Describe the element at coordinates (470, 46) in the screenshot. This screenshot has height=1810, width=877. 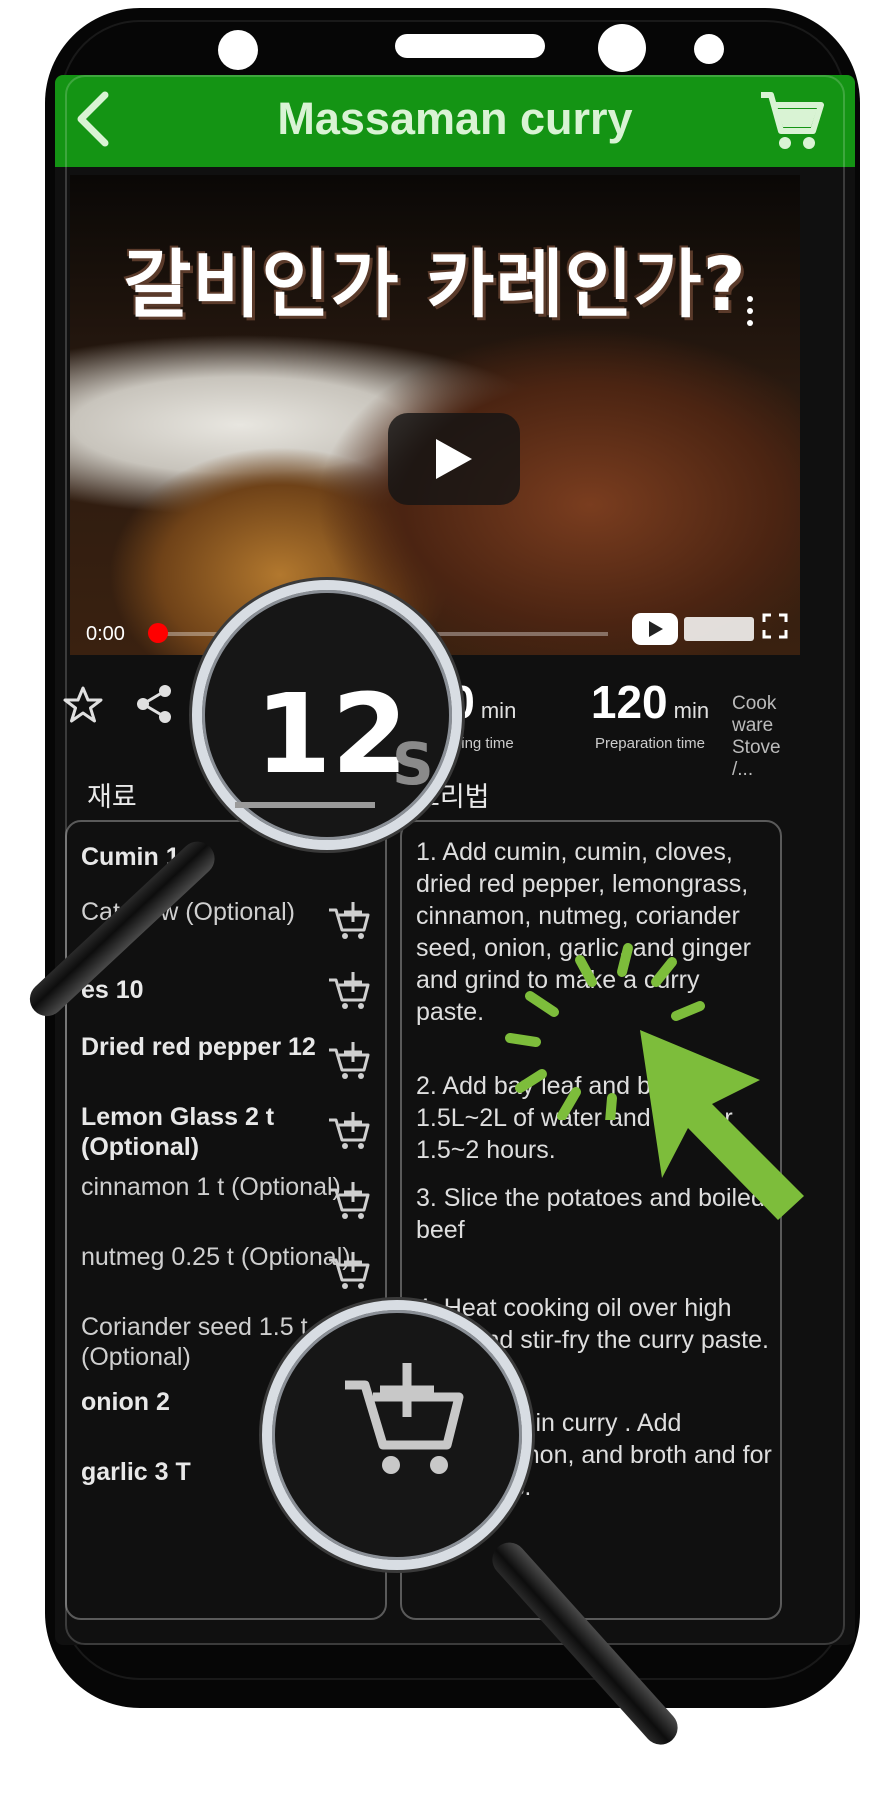
I see `earpiece-speaker` at that location.